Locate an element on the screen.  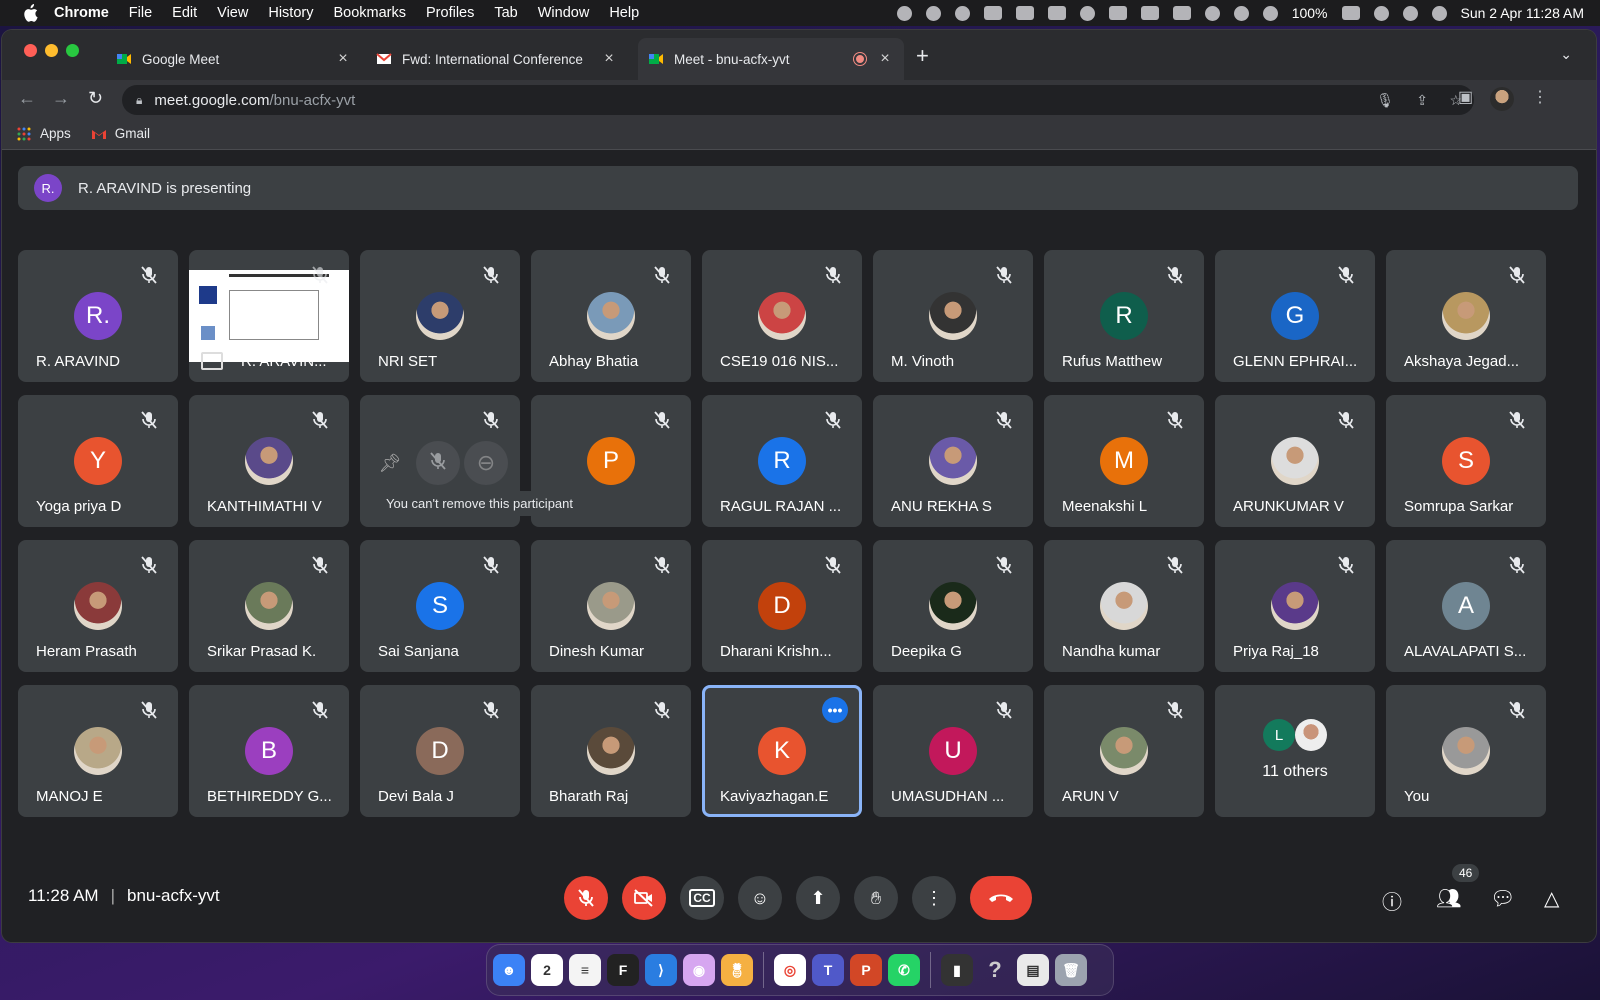
reminders-icon: ≡ is located at coordinates (585, 970).